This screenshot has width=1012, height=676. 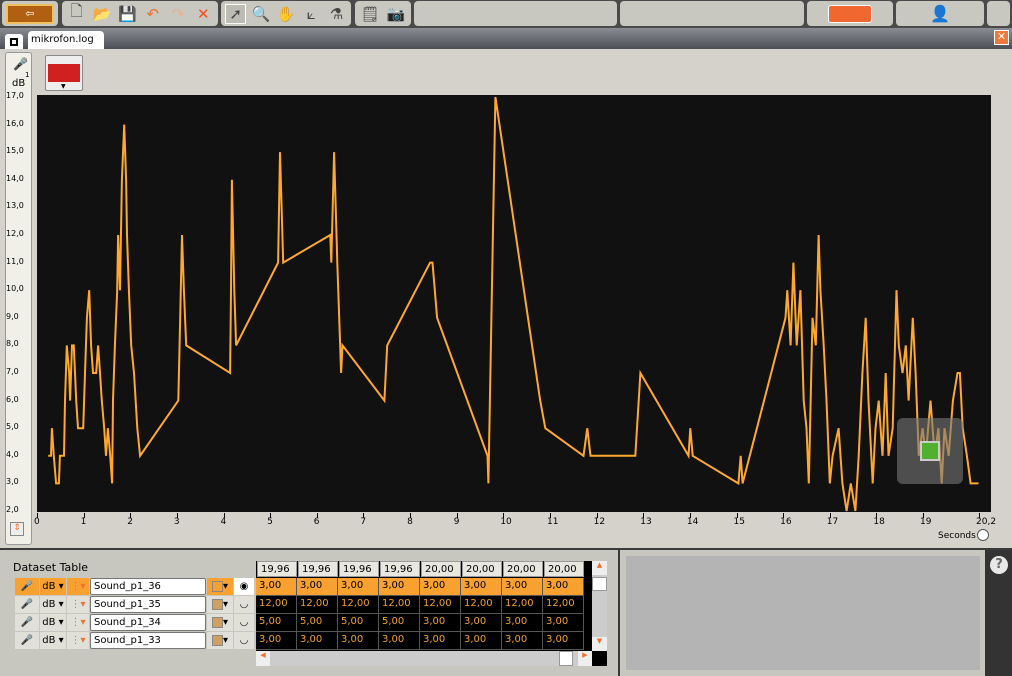 I want to click on column-header: 19,96, so click(x=277, y=569).